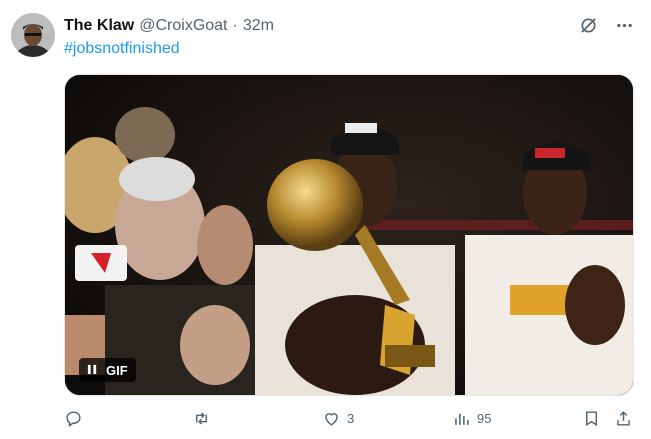 This screenshot has height=439, width=651. I want to click on avatar, so click(33, 35).